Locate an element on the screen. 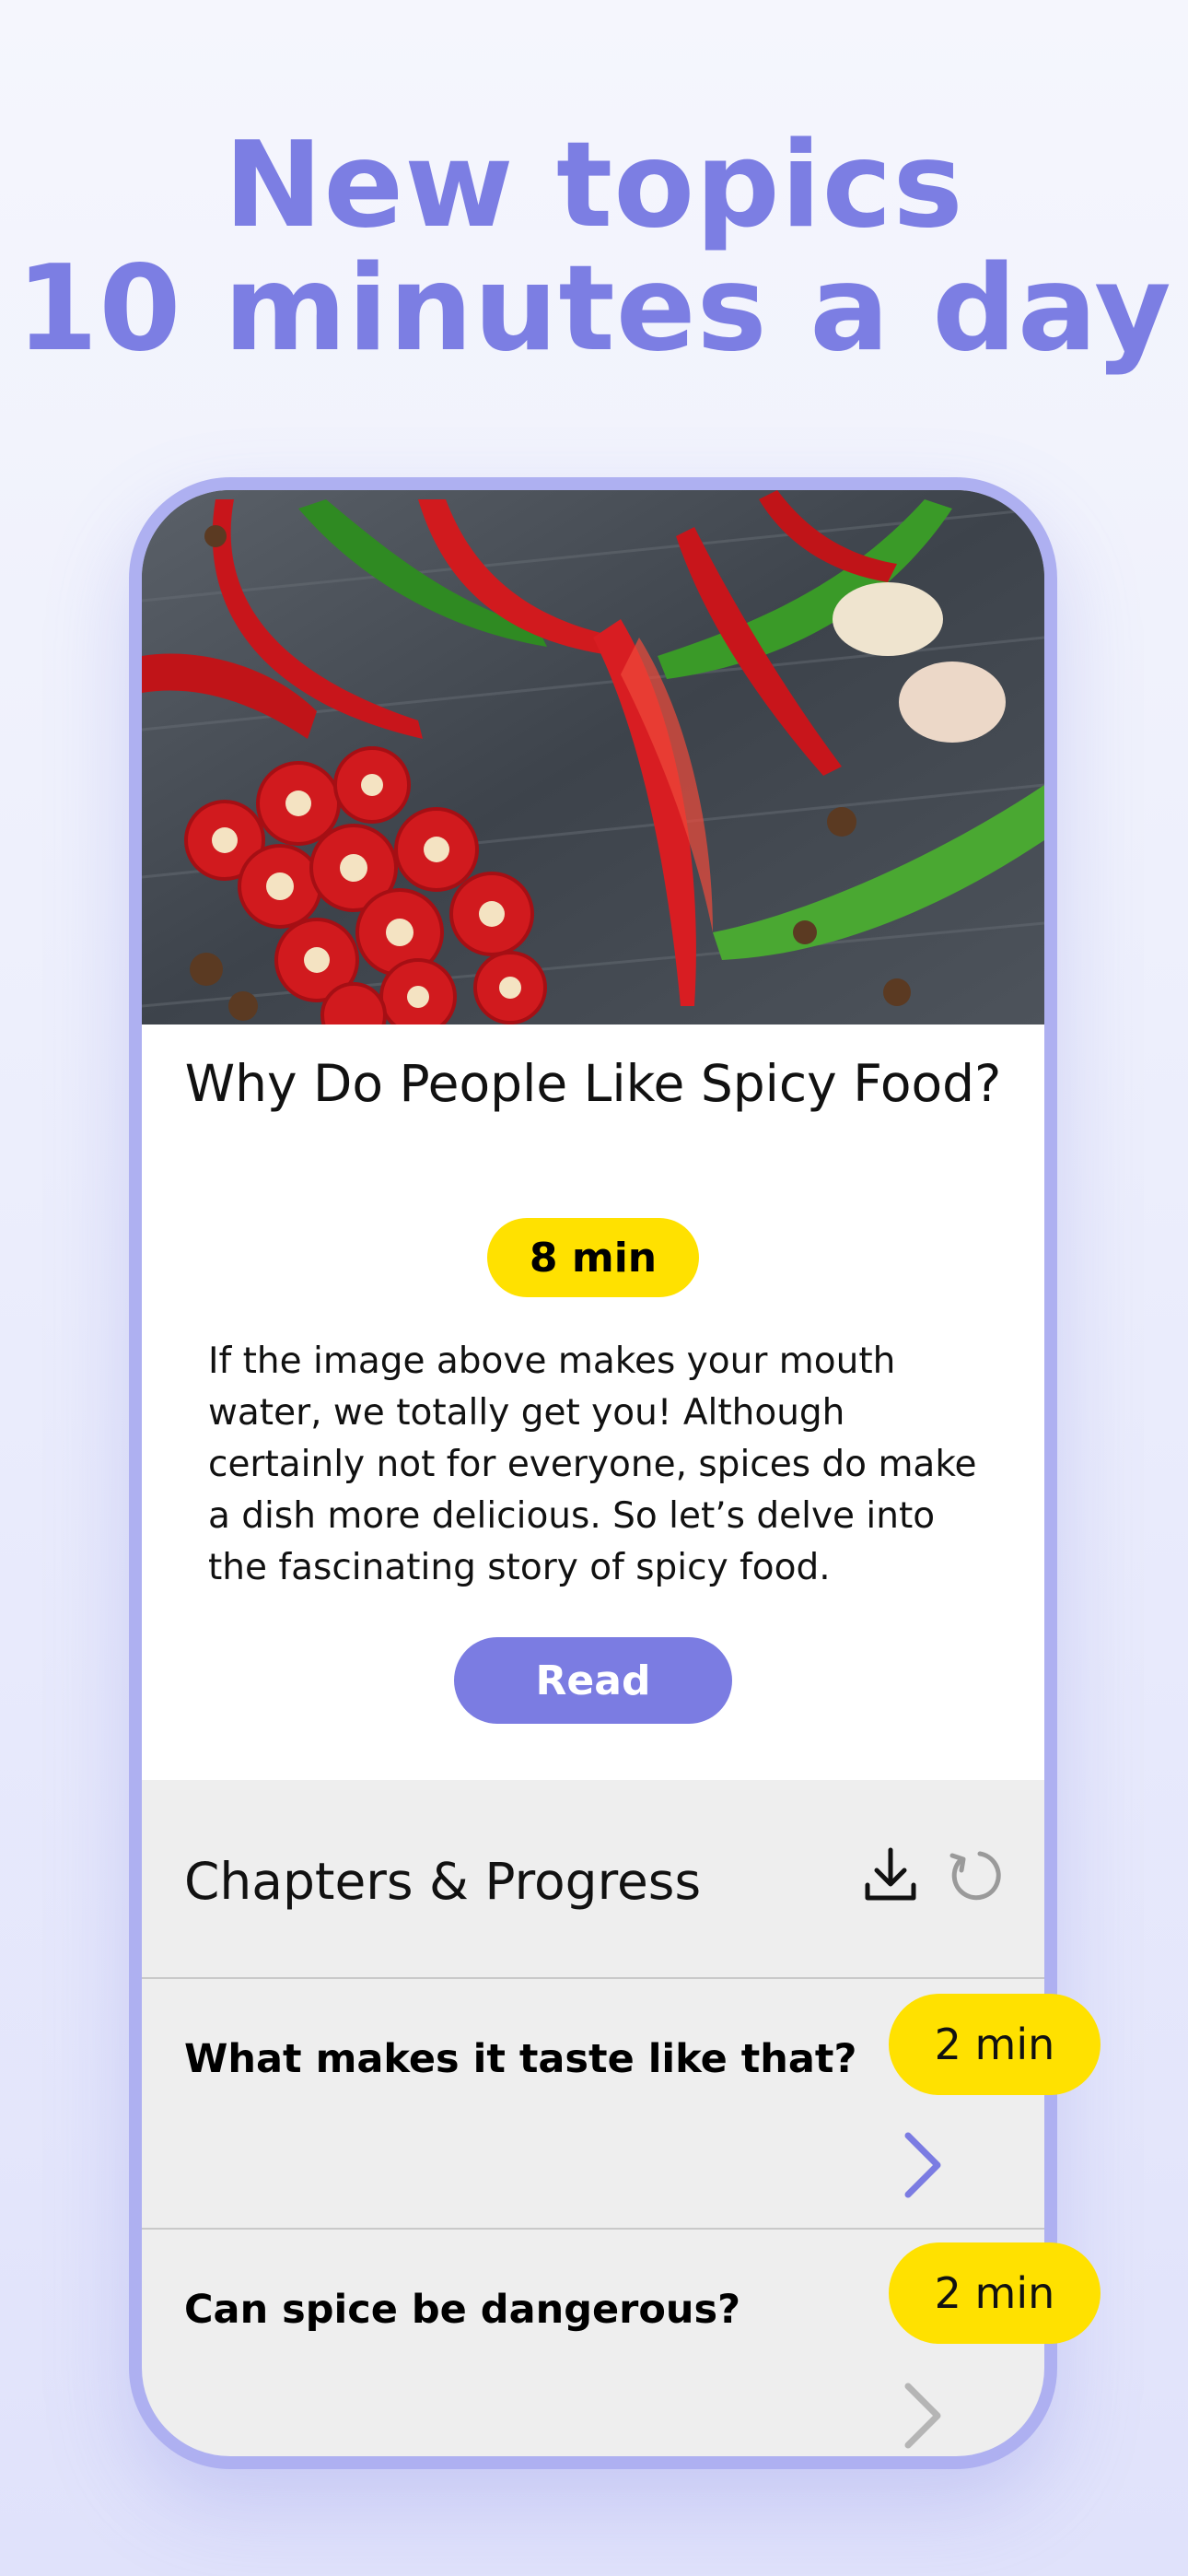 The height and width of the screenshot is (2576, 1188). headline-line-1: New topics is located at coordinates (594, 185).